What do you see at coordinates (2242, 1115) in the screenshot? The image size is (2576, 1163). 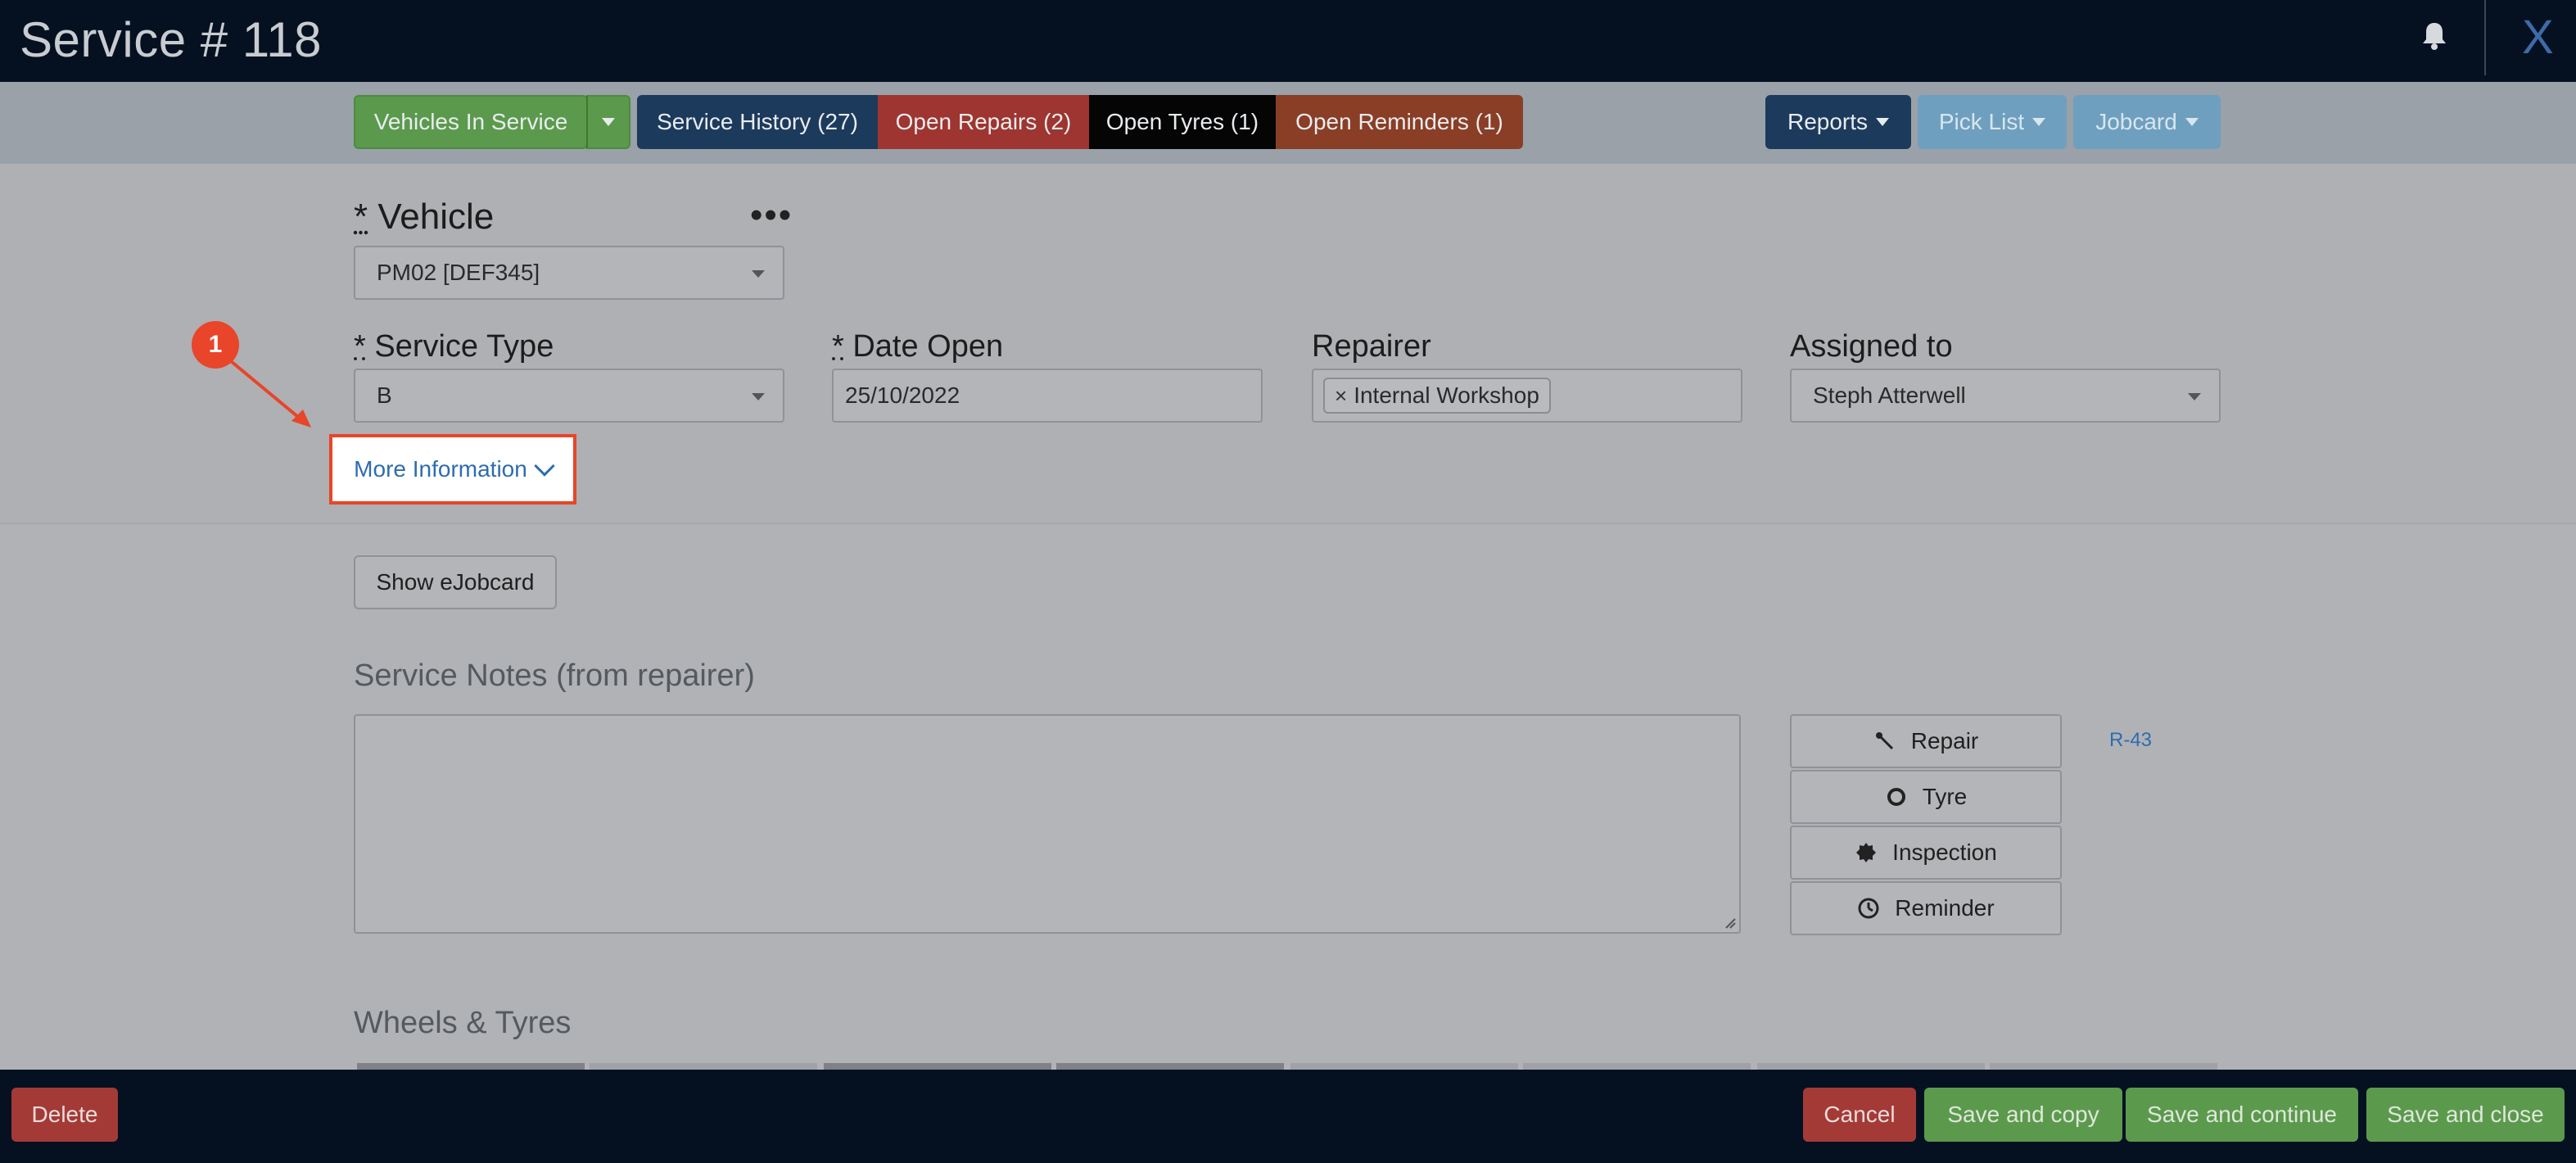 I see `save-and-continue-button: Save and continue` at bounding box center [2242, 1115].